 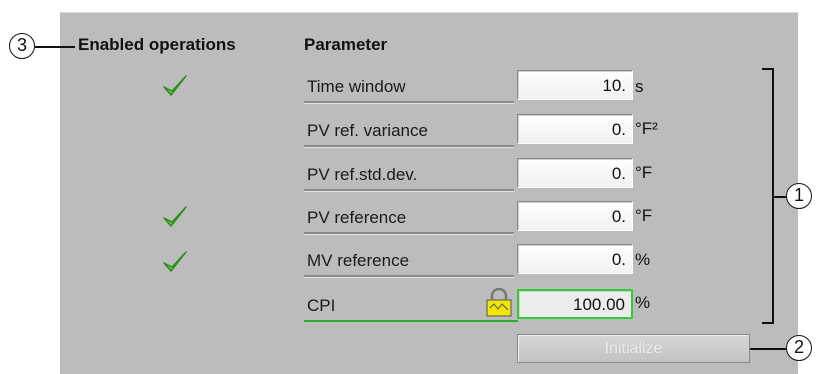 I want to click on param-label: CPI, so click(x=321, y=305).